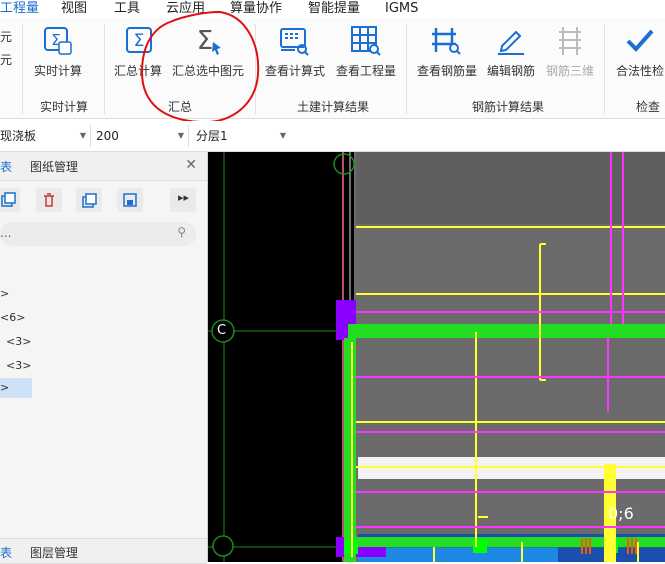 This screenshot has height=564, width=665. What do you see at coordinates (58, 71) in the screenshot?
I see `realtime-calc-label: 实时计算` at bounding box center [58, 71].